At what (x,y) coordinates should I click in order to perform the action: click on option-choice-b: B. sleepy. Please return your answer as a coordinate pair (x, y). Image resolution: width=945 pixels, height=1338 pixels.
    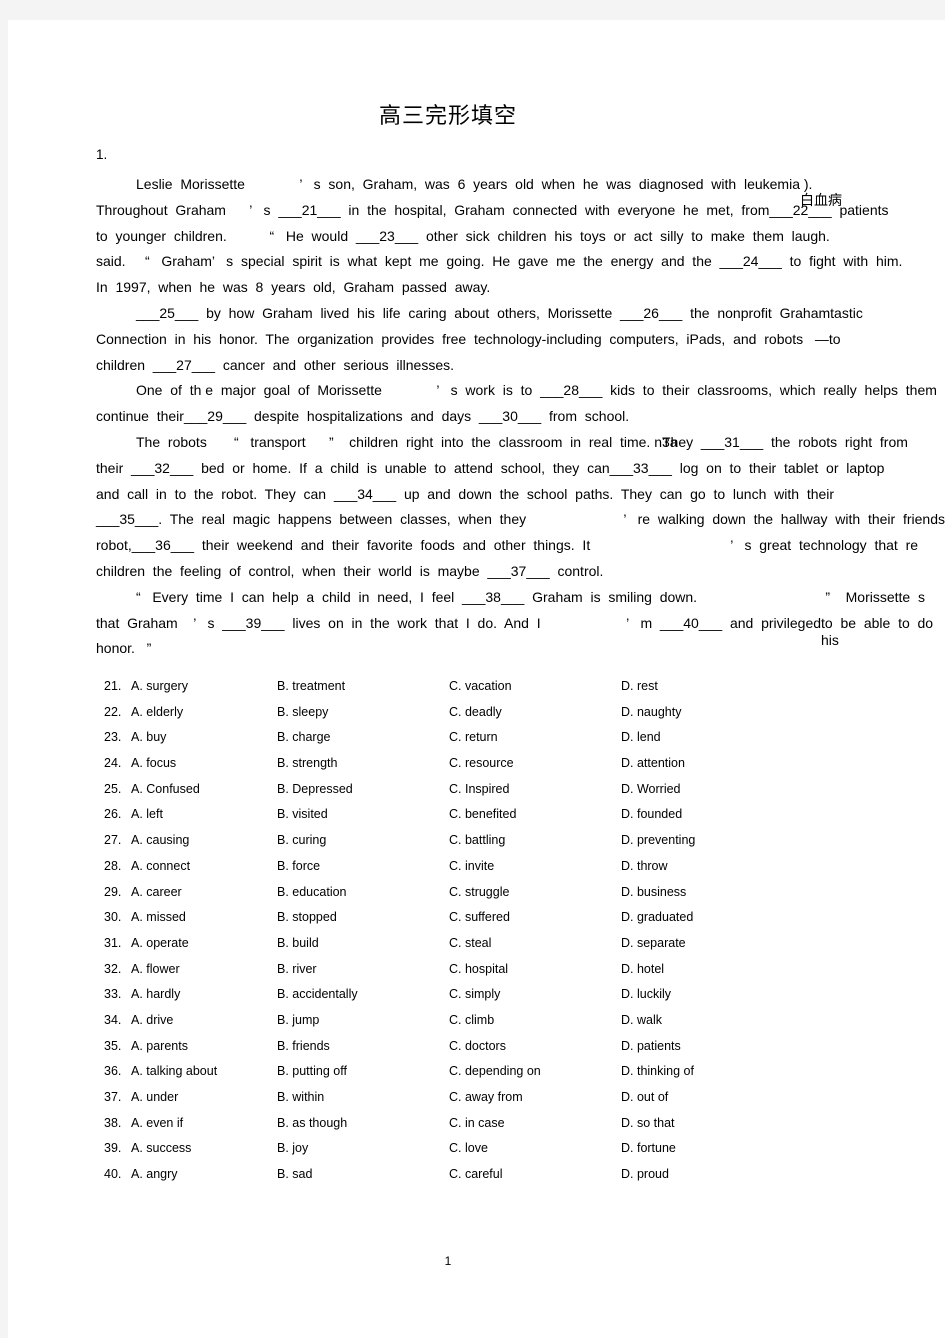
    Looking at the image, I should click on (302, 713).